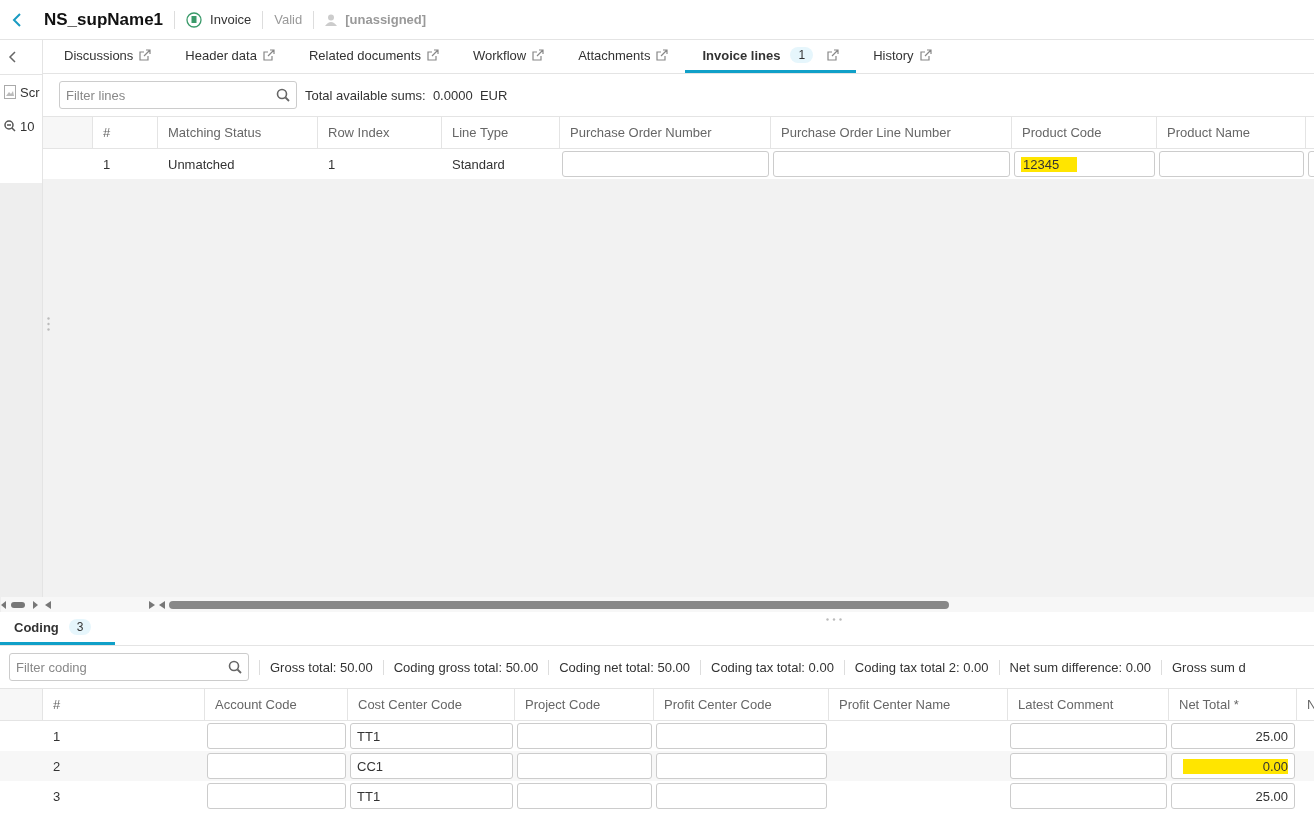 This screenshot has height=815, width=1314. I want to click on filter-field: Filter lines, so click(178, 95).